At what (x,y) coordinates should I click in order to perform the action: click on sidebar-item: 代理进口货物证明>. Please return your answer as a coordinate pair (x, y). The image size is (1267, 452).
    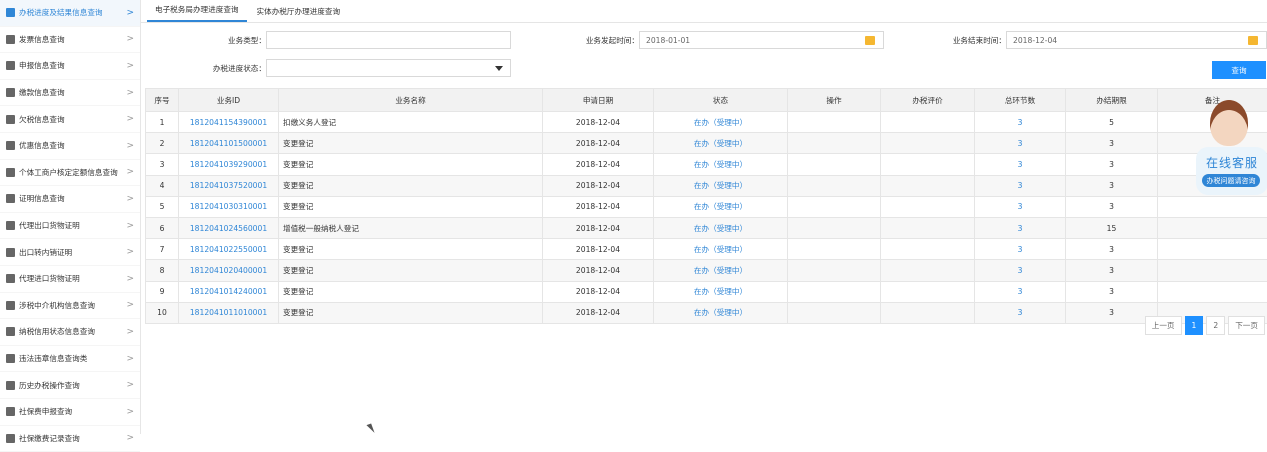
    Looking at the image, I should click on (70, 279).